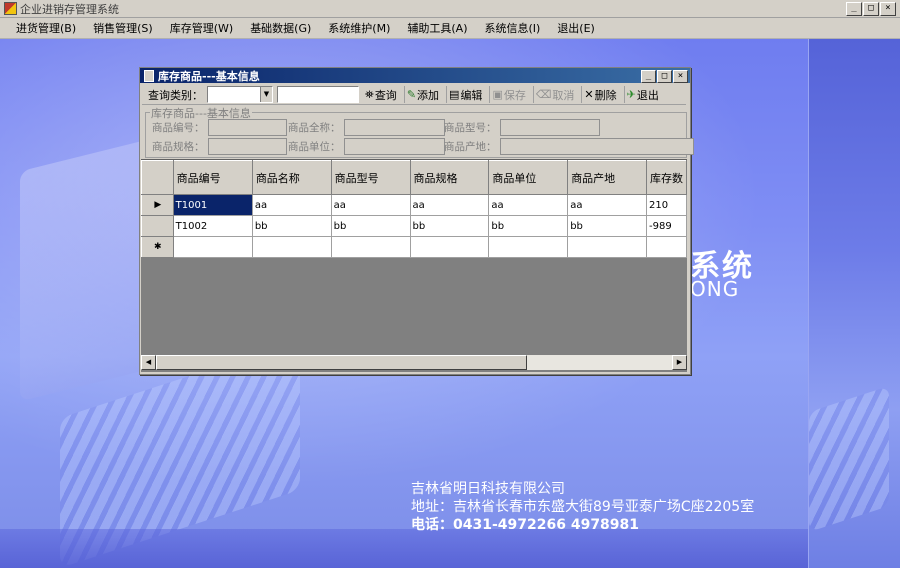 Image resolution: width=900 pixels, height=568 pixels. I want to click on app-icon, so click(10, 8).